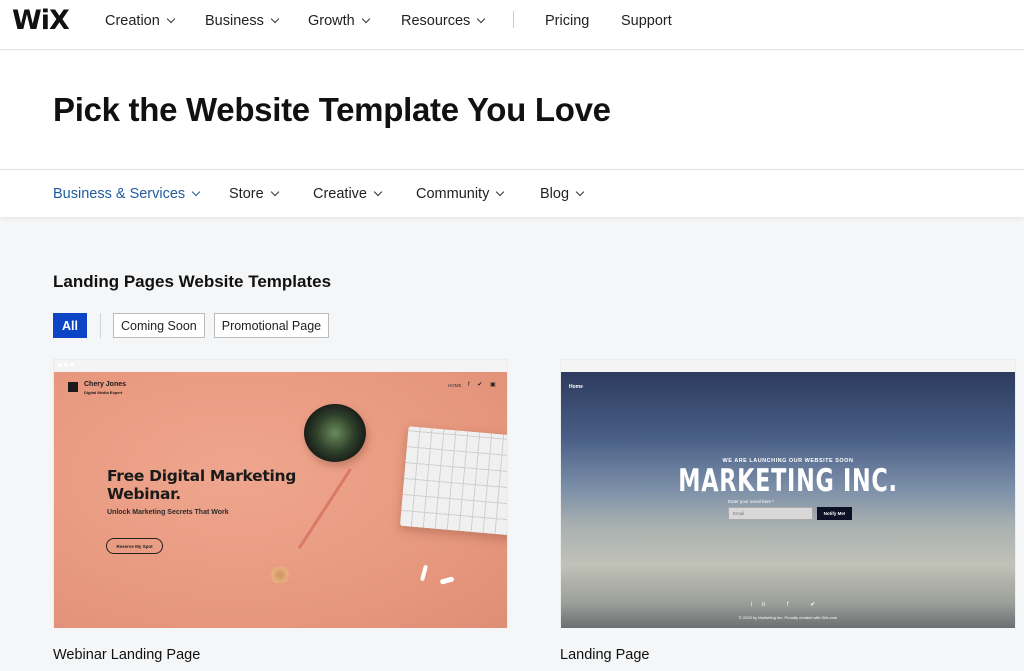 Image resolution: width=1024 pixels, height=671 pixels. Describe the element at coordinates (332, 109) in the screenshot. I see `page-title: Pick the Website Template You Love` at that location.